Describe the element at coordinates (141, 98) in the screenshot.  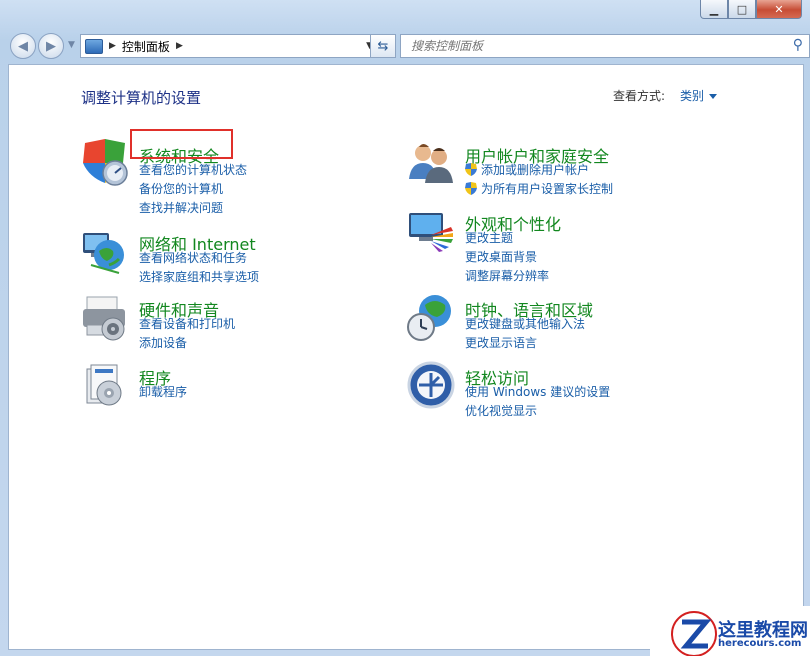
I see `page-title: 调整计算机的设置` at that location.